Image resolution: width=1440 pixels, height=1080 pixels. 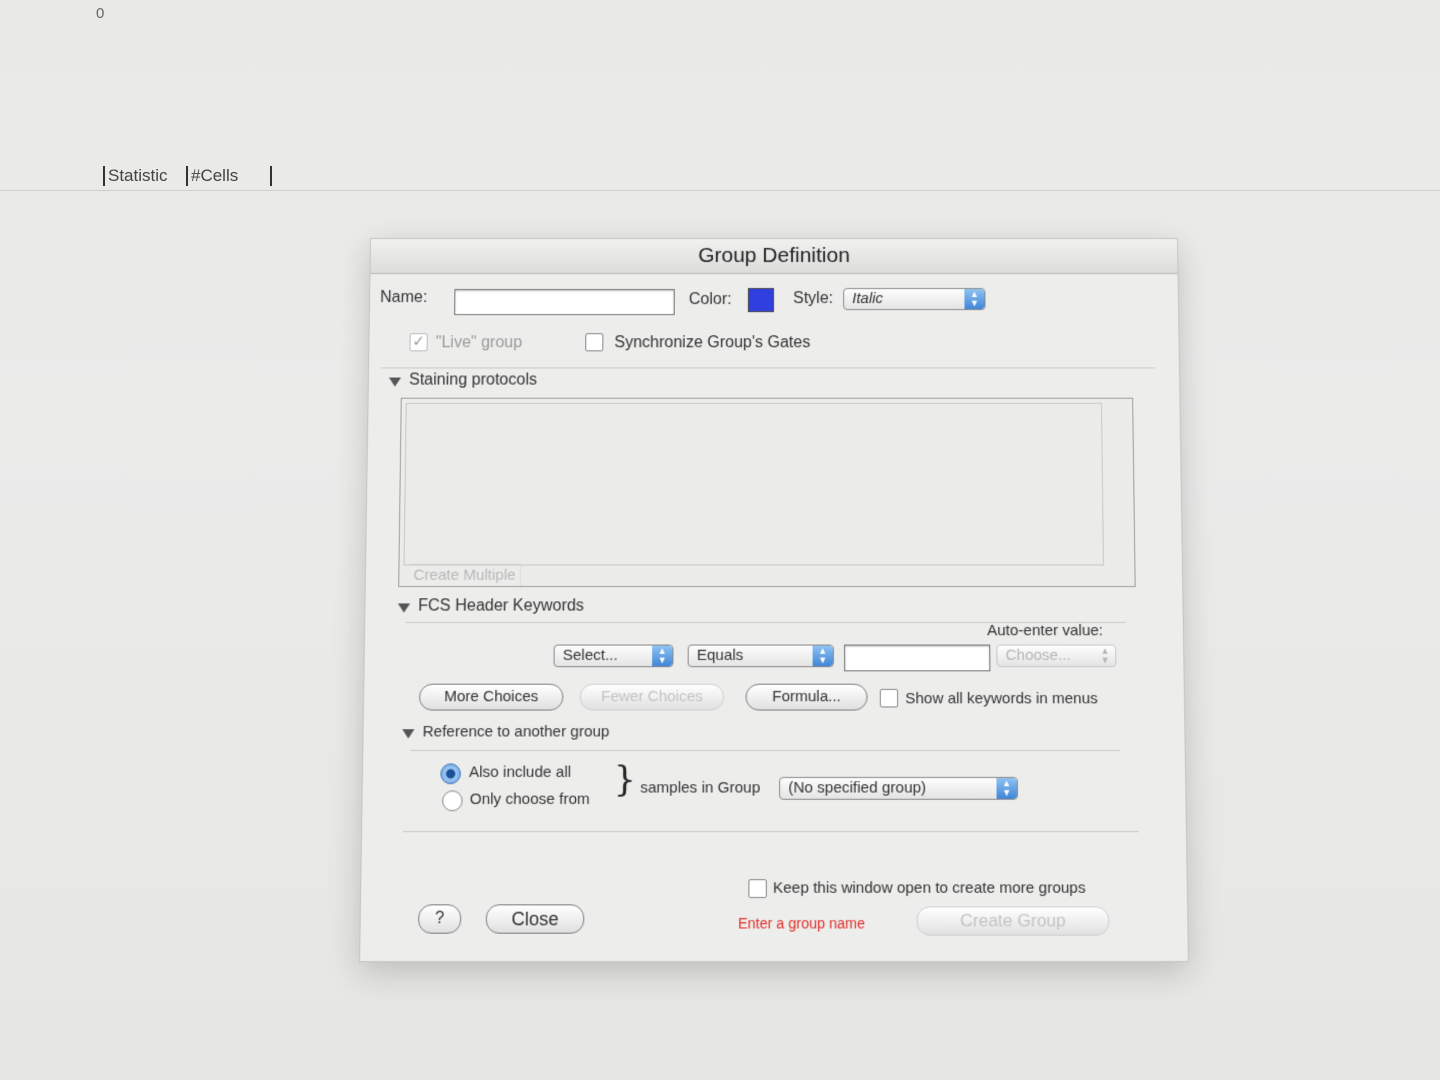 What do you see at coordinates (473, 380) in the screenshot?
I see `staining-protocols-heading: Staining protocols` at bounding box center [473, 380].